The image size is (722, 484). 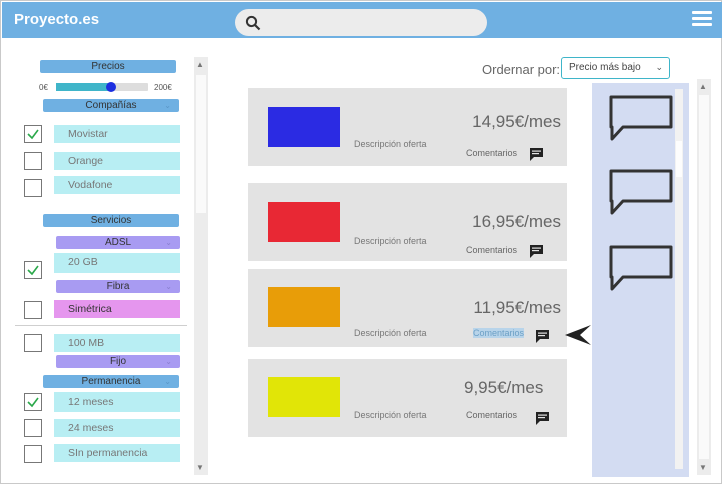 I want to click on price-slider-handle, so click(x=111, y=87).